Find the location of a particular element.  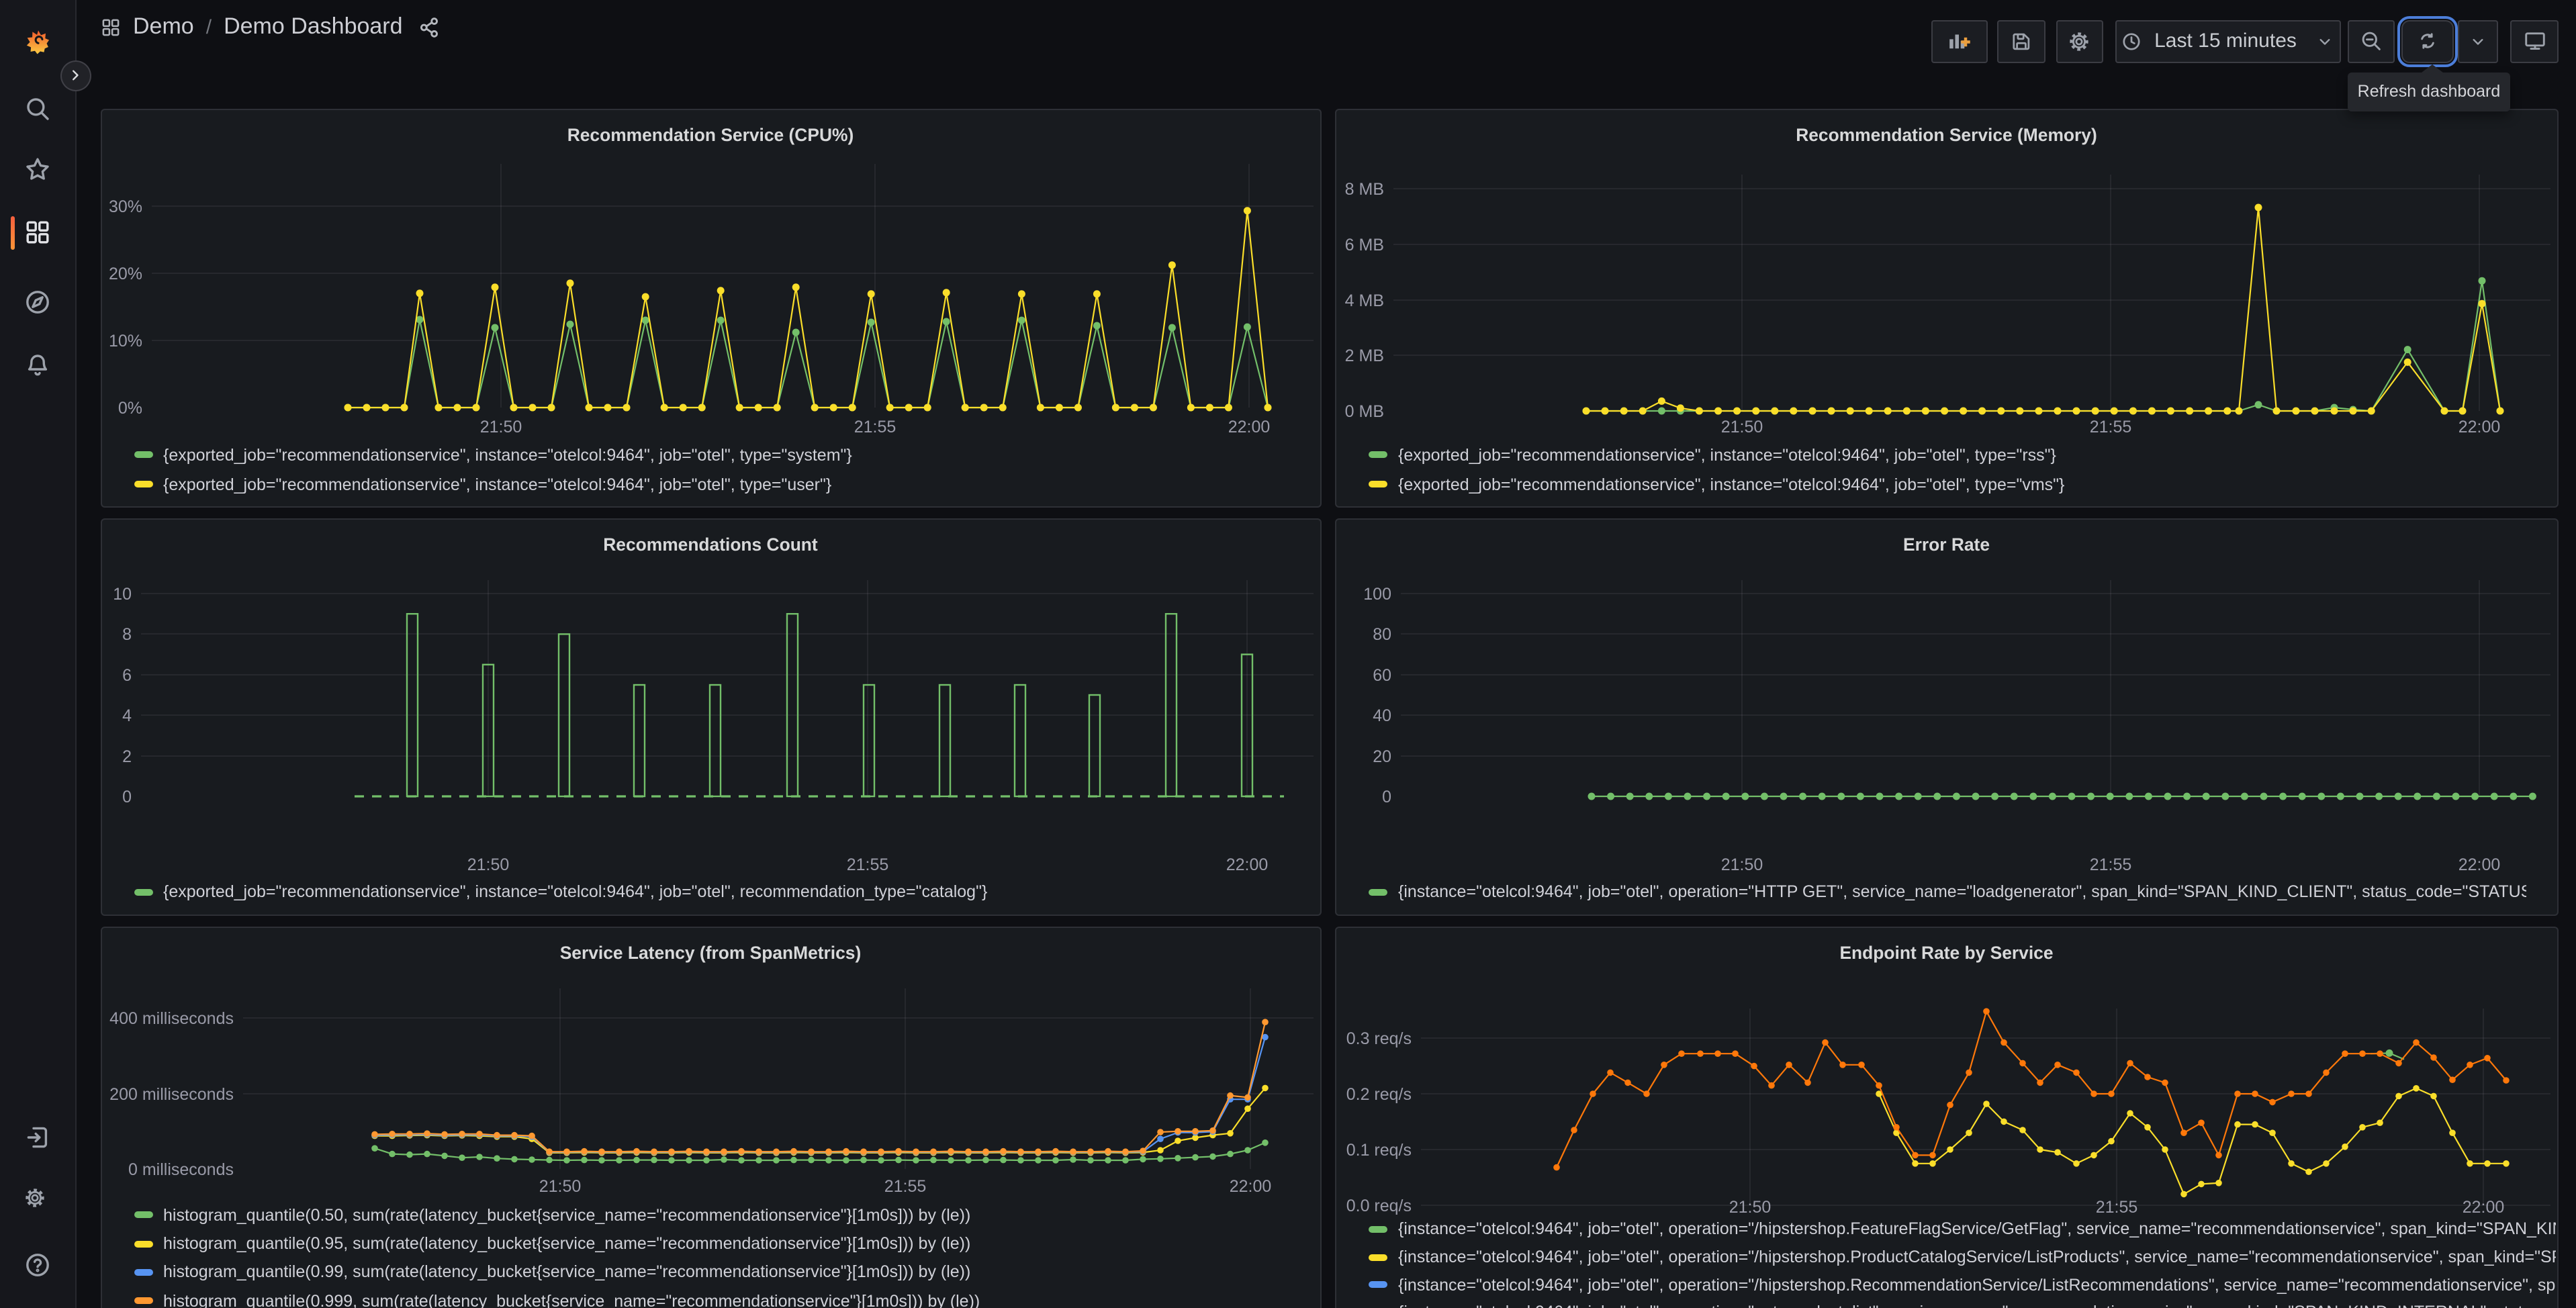

svg-text: 80 is located at coordinates (1382, 634).